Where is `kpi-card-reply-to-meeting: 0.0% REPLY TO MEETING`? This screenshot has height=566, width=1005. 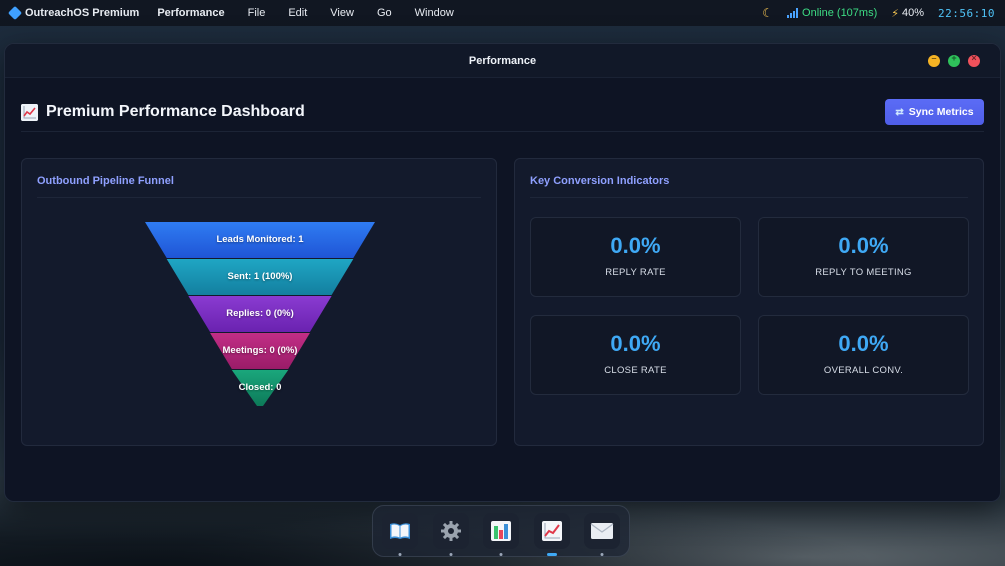 kpi-card-reply-to-meeting: 0.0% REPLY TO MEETING is located at coordinates (863, 257).